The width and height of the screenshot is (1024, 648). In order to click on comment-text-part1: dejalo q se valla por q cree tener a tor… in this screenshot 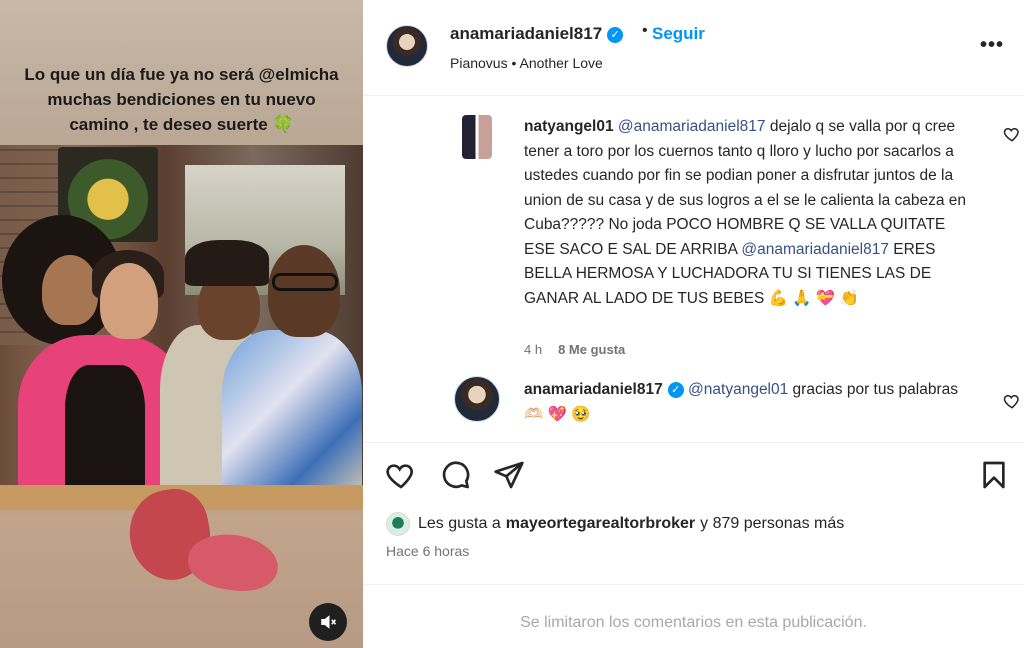, I will do `click(745, 188)`.